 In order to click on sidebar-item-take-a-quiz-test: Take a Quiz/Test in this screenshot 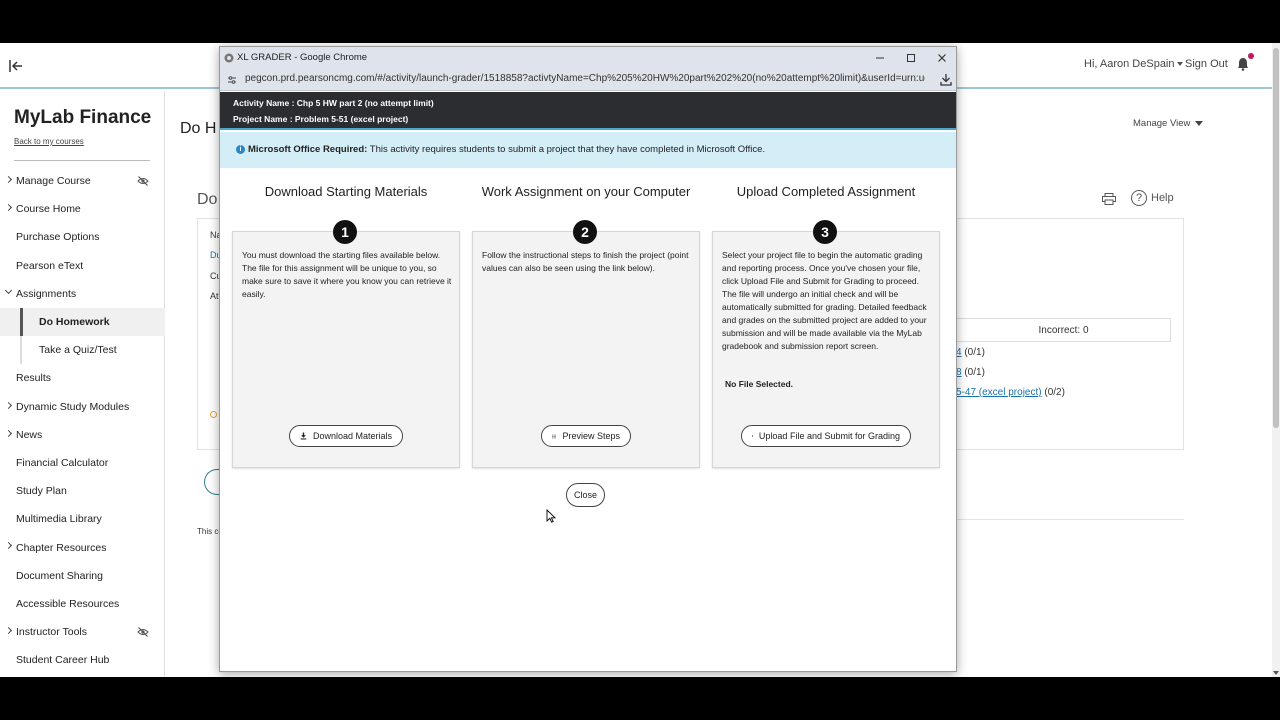, I will do `click(82, 350)`.